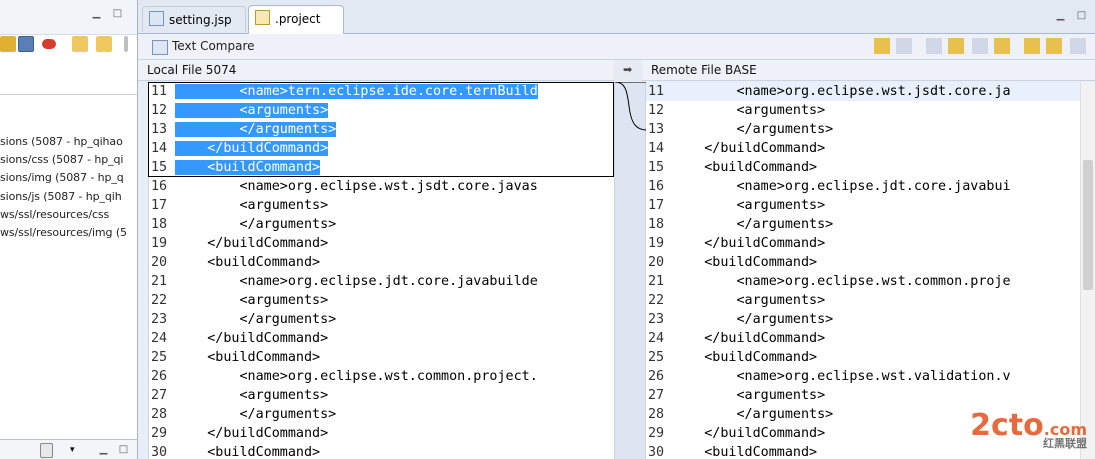 This screenshot has height=459, width=1095. Describe the element at coordinates (616, 47) in the screenshot. I see `compare-toolbar: Text Compare` at that location.